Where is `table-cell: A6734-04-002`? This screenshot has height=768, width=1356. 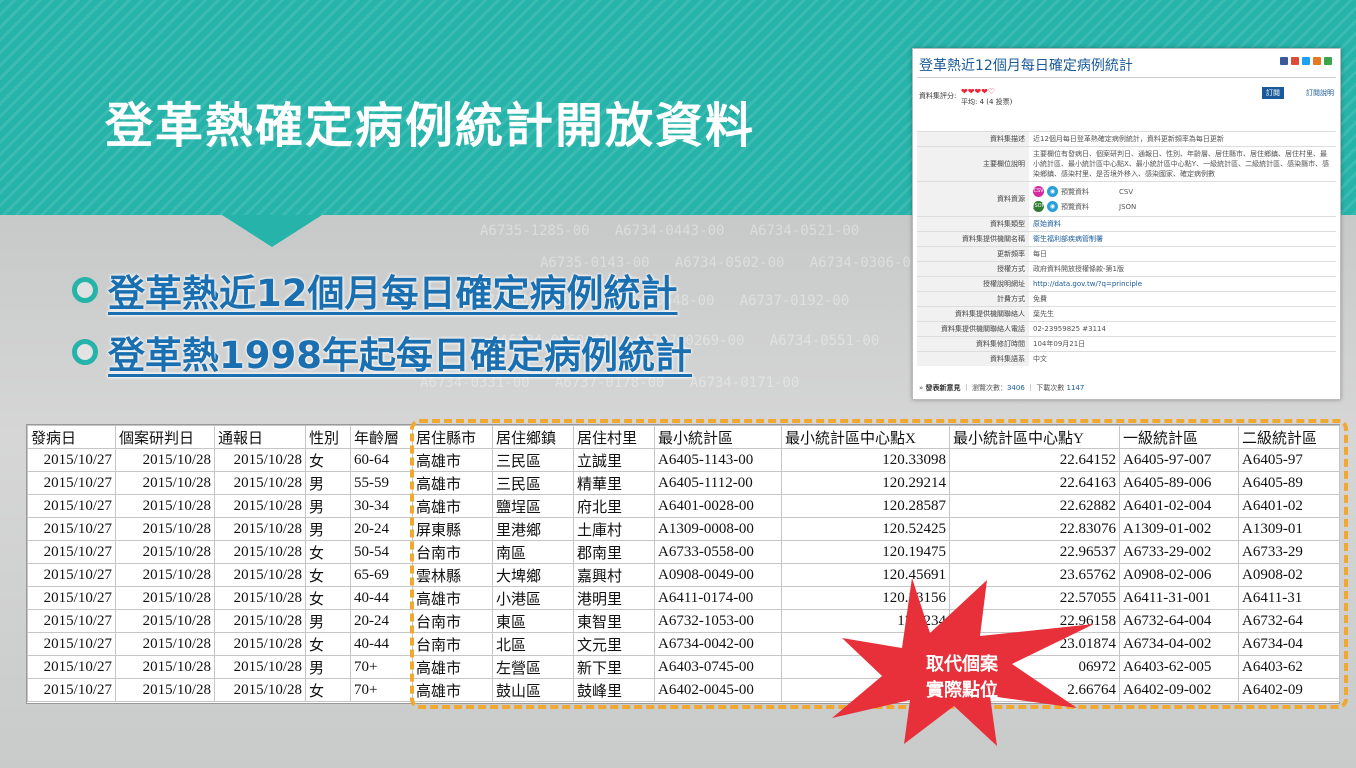 table-cell: A6734-04-002 is located at coordinates (1179, 644).